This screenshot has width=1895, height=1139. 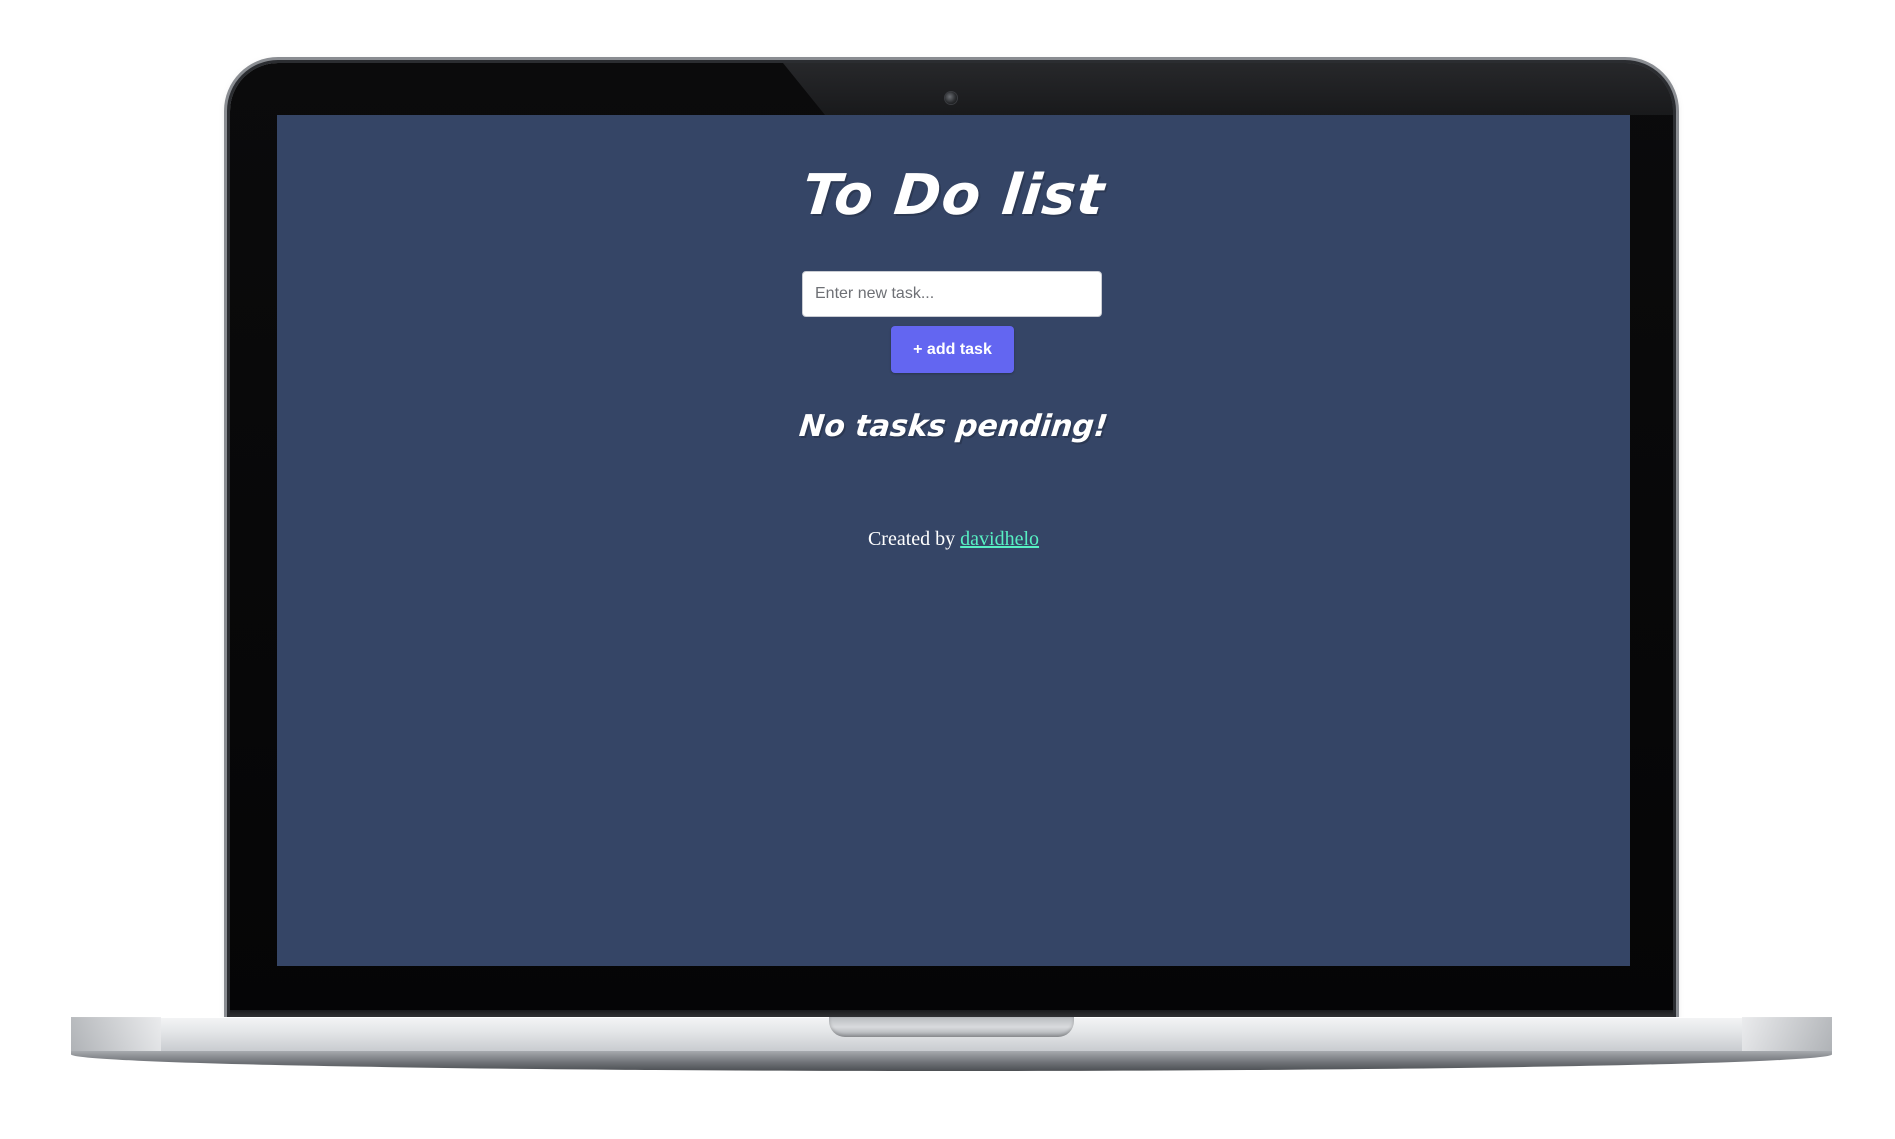 I want to click on new-task-input, so click(x=952, y=294).